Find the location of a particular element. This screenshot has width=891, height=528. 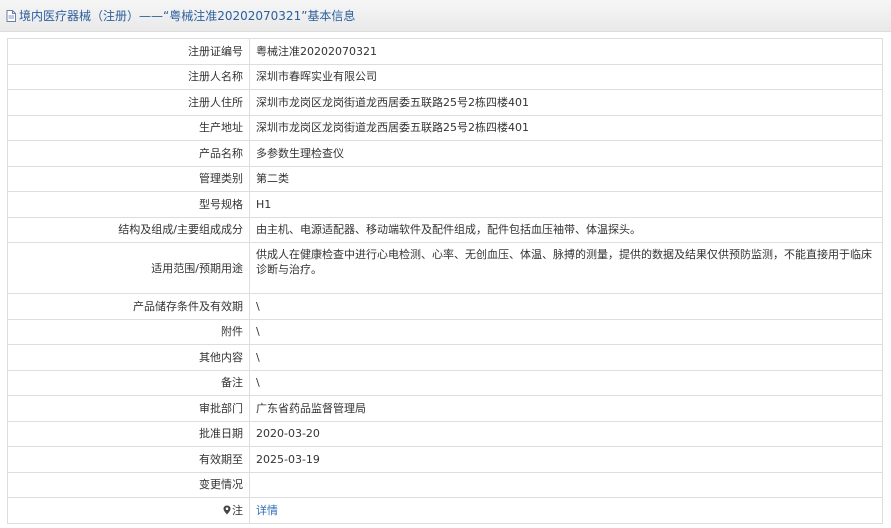

field-label: 注册人名称 is located at coordinates (128, 76).